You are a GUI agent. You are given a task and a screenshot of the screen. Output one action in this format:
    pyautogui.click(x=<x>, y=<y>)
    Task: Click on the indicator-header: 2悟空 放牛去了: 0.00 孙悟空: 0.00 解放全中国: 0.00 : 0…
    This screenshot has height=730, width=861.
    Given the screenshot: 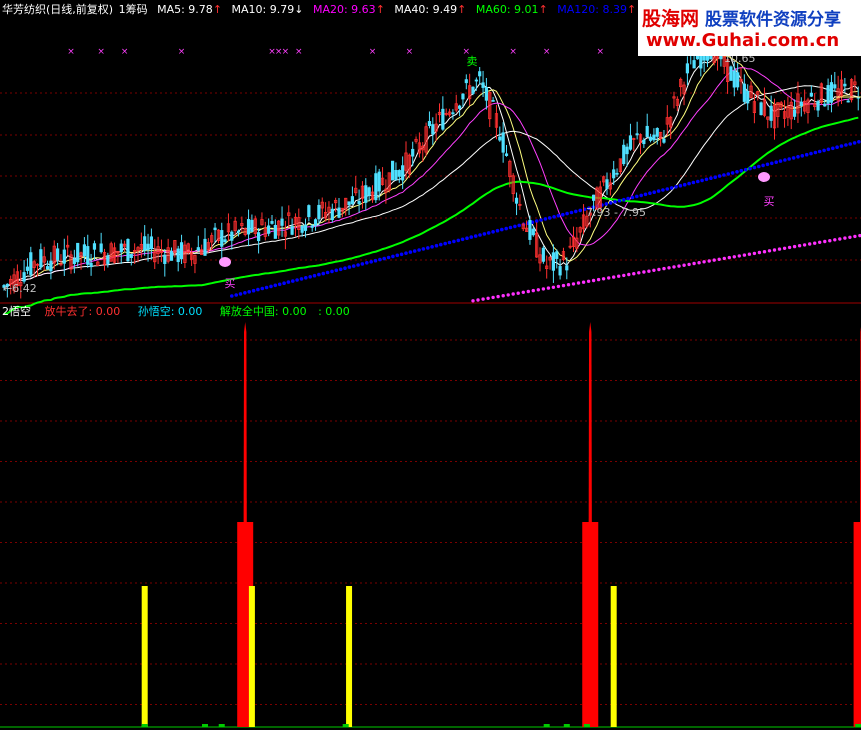 What is the action you would take?
    pyautogui.click(x=179, y=312)
    